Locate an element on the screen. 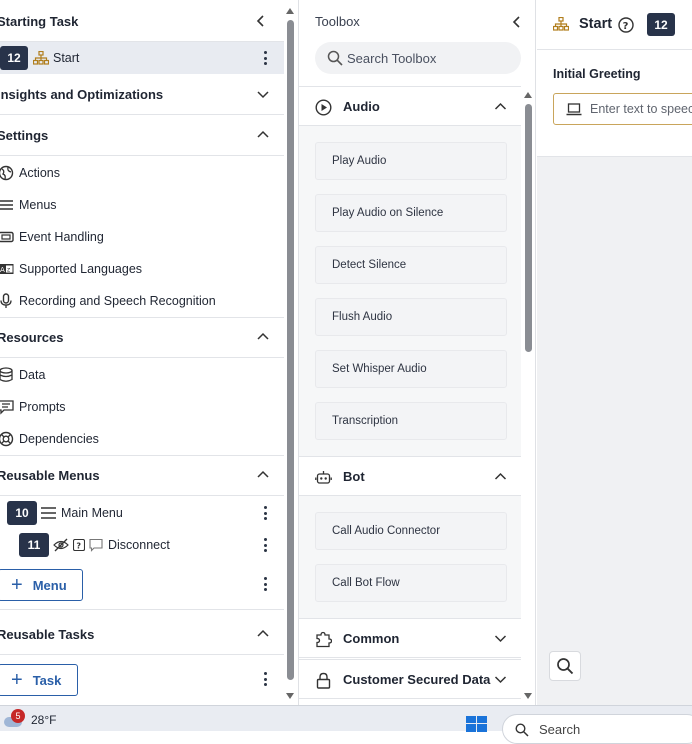  toolbox-item-detect-silence: Detect Silence is located at coordinates (411, 265).